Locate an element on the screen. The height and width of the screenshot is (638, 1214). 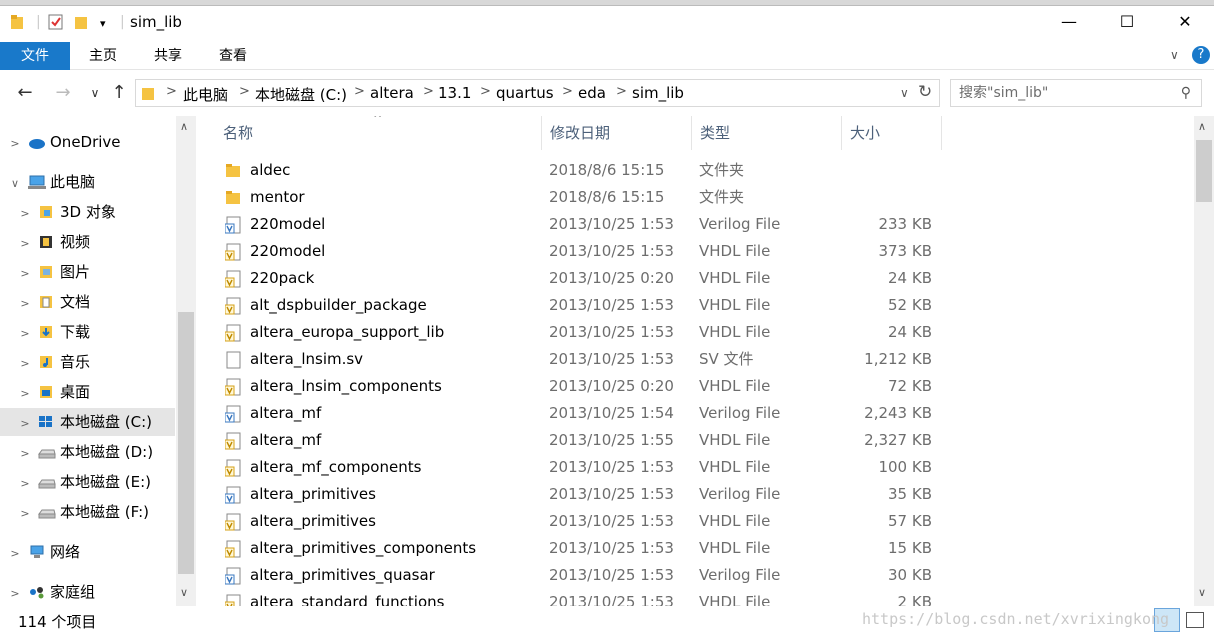
file-row: aldec 2018/8/6 15:15 文件夹 is located at coordinates (575, 170).